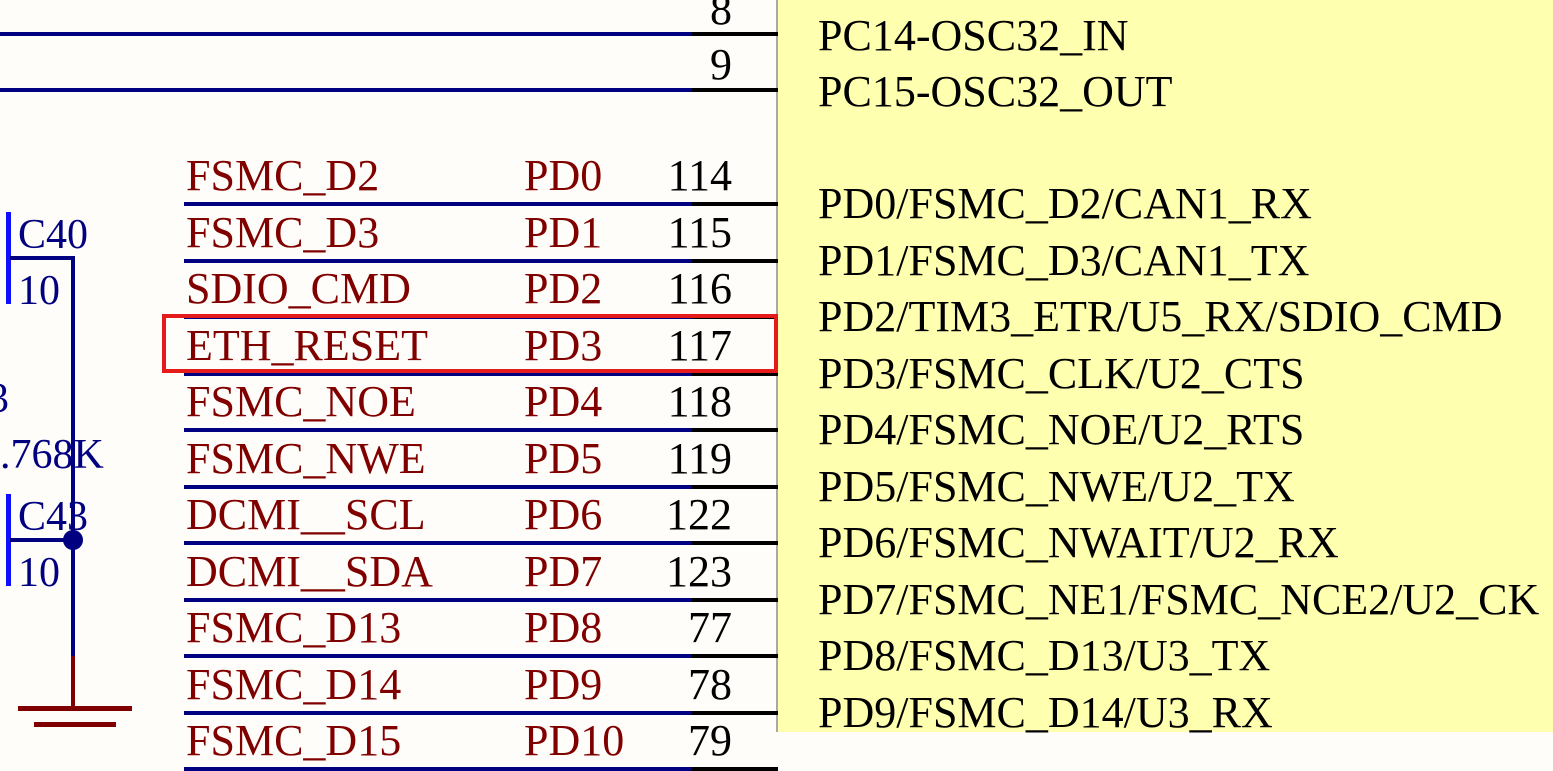  Describe the element at coordinates (53, 235) in the screenshot. I see `c40-reference: C40` at that location.